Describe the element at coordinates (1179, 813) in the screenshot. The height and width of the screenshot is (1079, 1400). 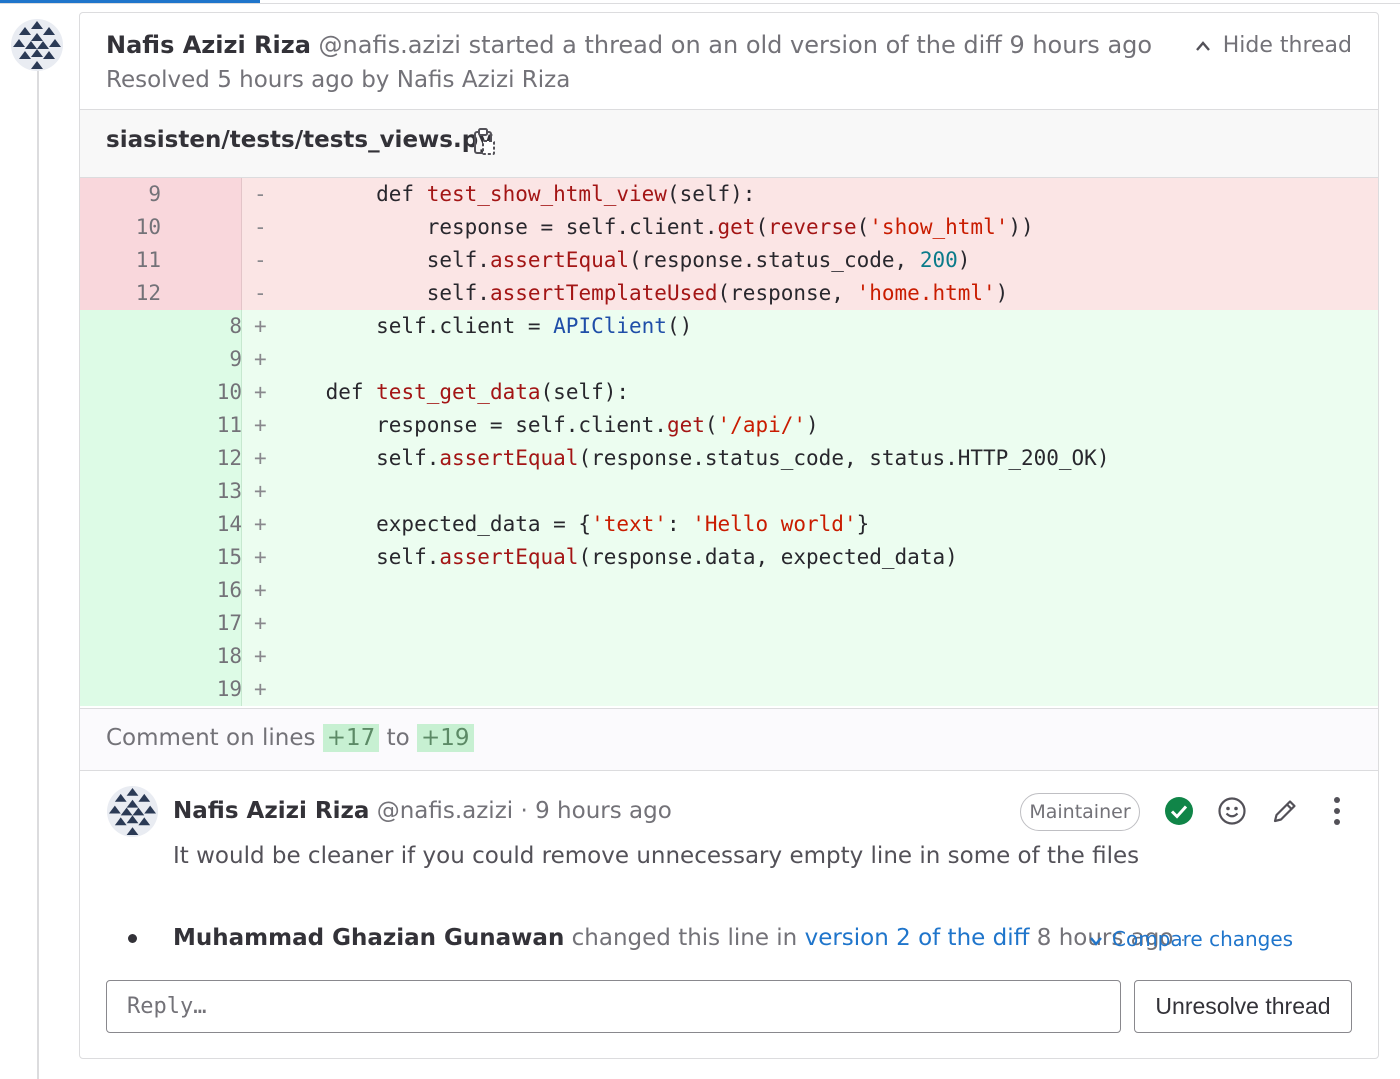
I see `resolve-check-icon` at that location.